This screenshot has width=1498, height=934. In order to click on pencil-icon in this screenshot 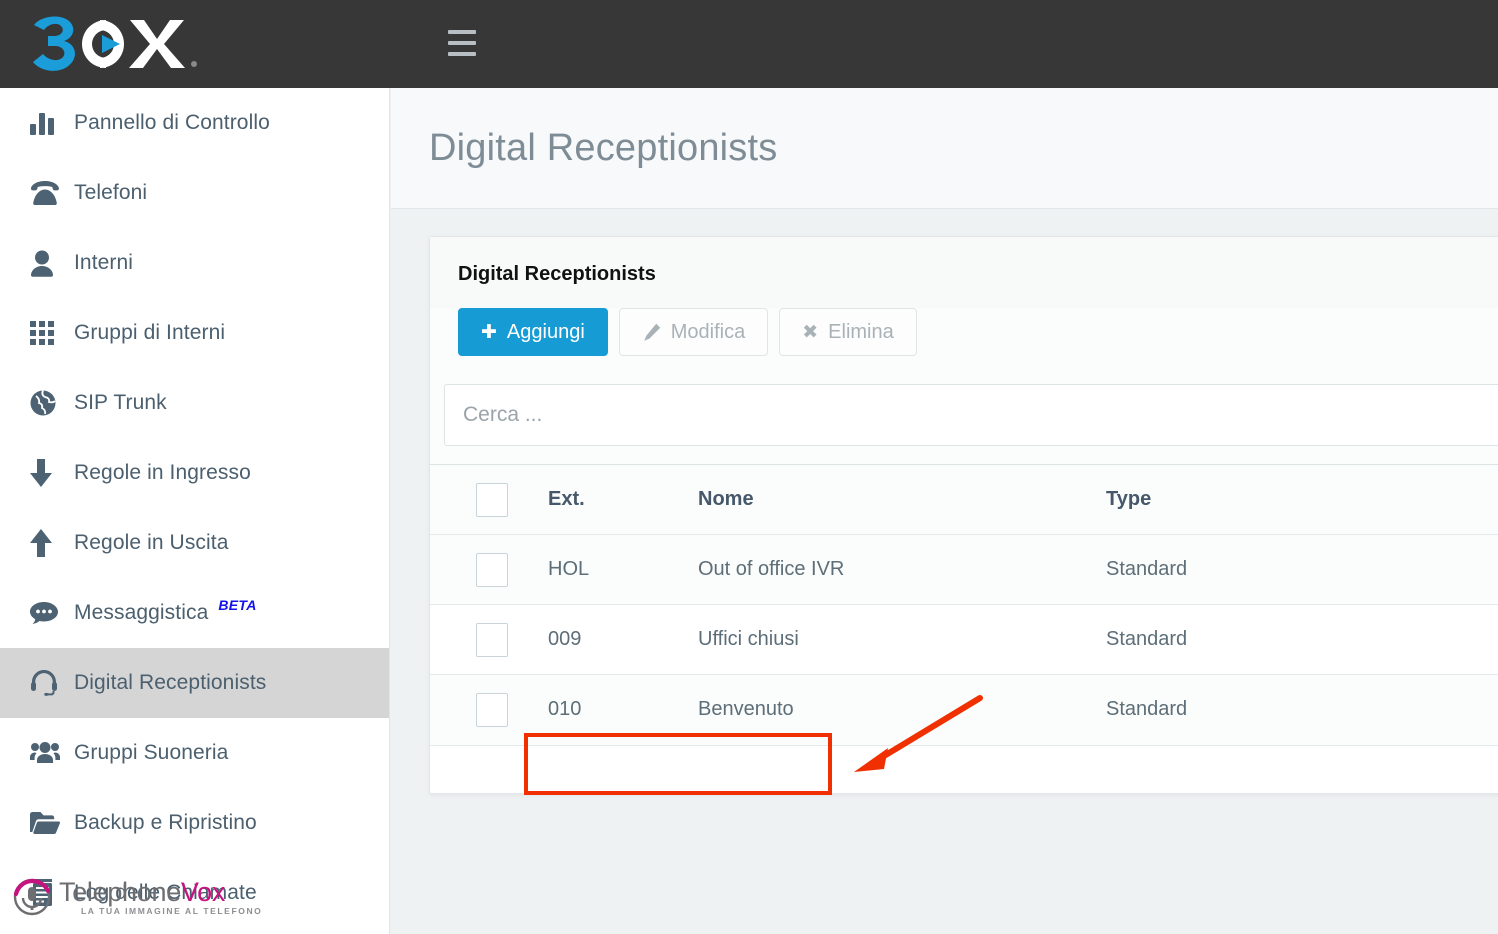, I will do `click(651, 332)`.